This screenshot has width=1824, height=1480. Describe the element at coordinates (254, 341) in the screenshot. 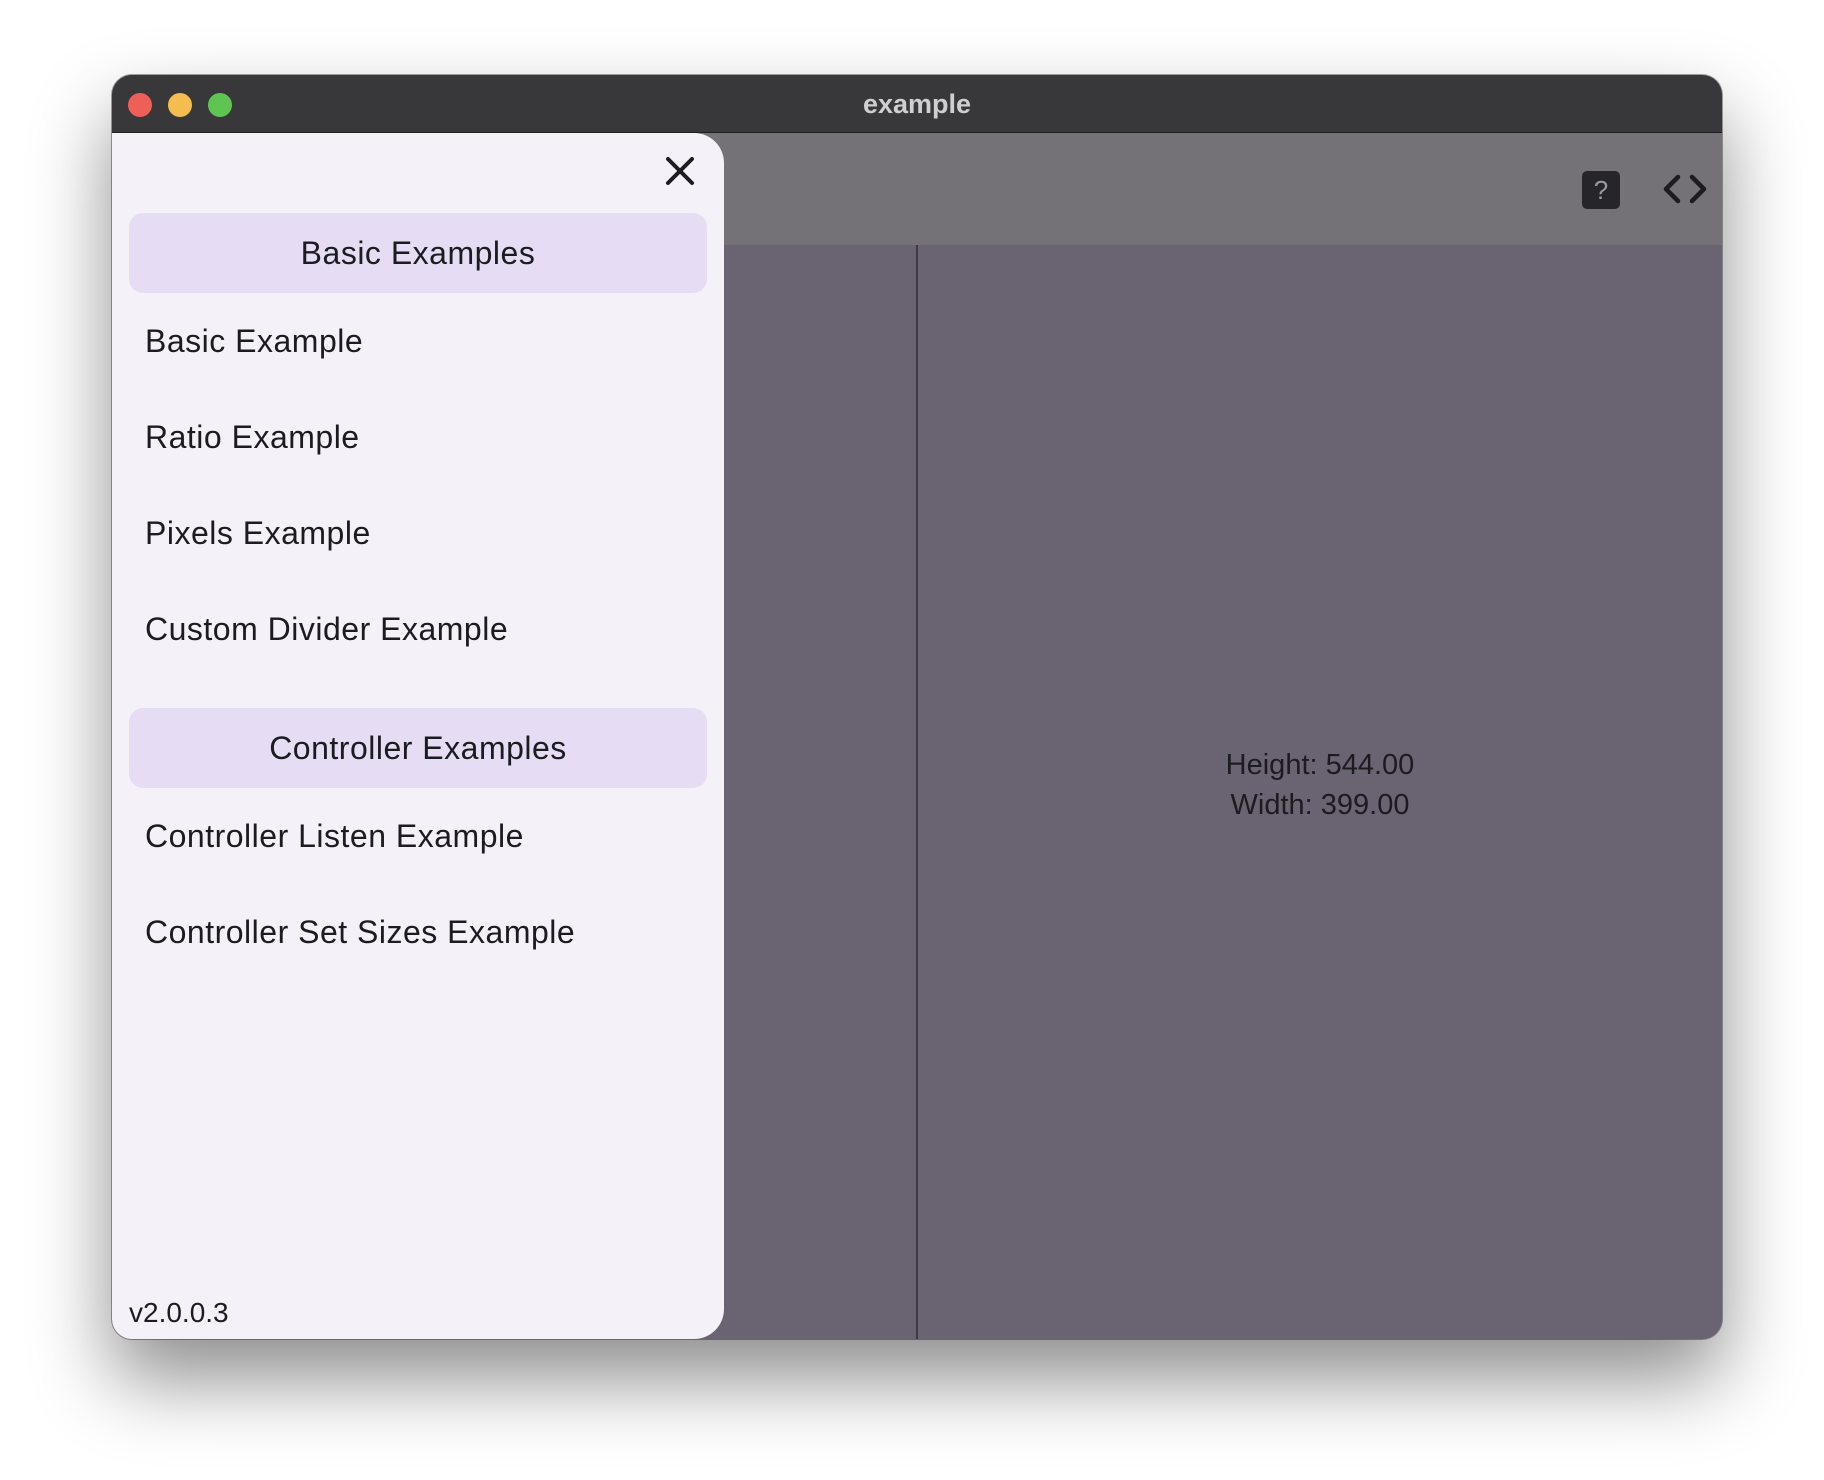

I see `nav-item-basic-example: Basic Example` at that location.